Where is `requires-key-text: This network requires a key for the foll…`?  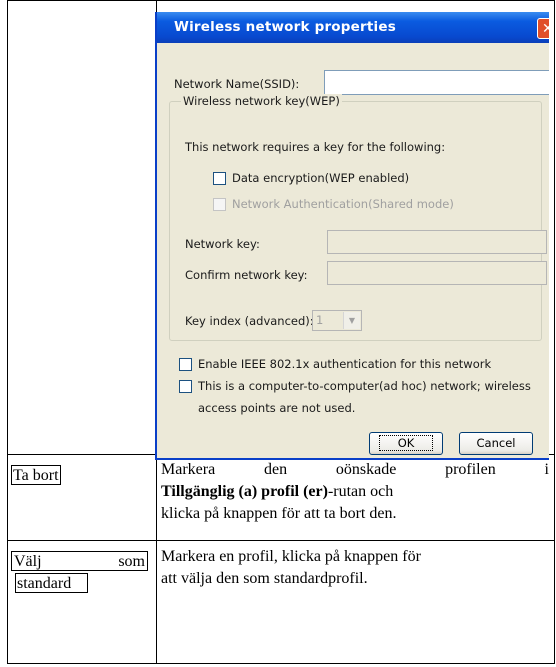 requires-key-text: This network requires a key for the foll… is located at coordinates (315, 147).